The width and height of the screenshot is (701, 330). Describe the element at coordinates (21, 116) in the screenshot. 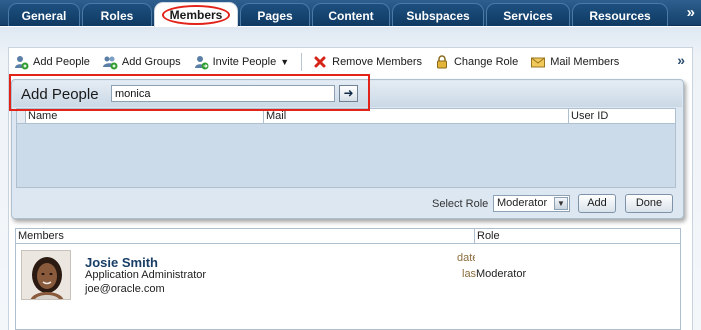

I see `row-selector-column` at that location.